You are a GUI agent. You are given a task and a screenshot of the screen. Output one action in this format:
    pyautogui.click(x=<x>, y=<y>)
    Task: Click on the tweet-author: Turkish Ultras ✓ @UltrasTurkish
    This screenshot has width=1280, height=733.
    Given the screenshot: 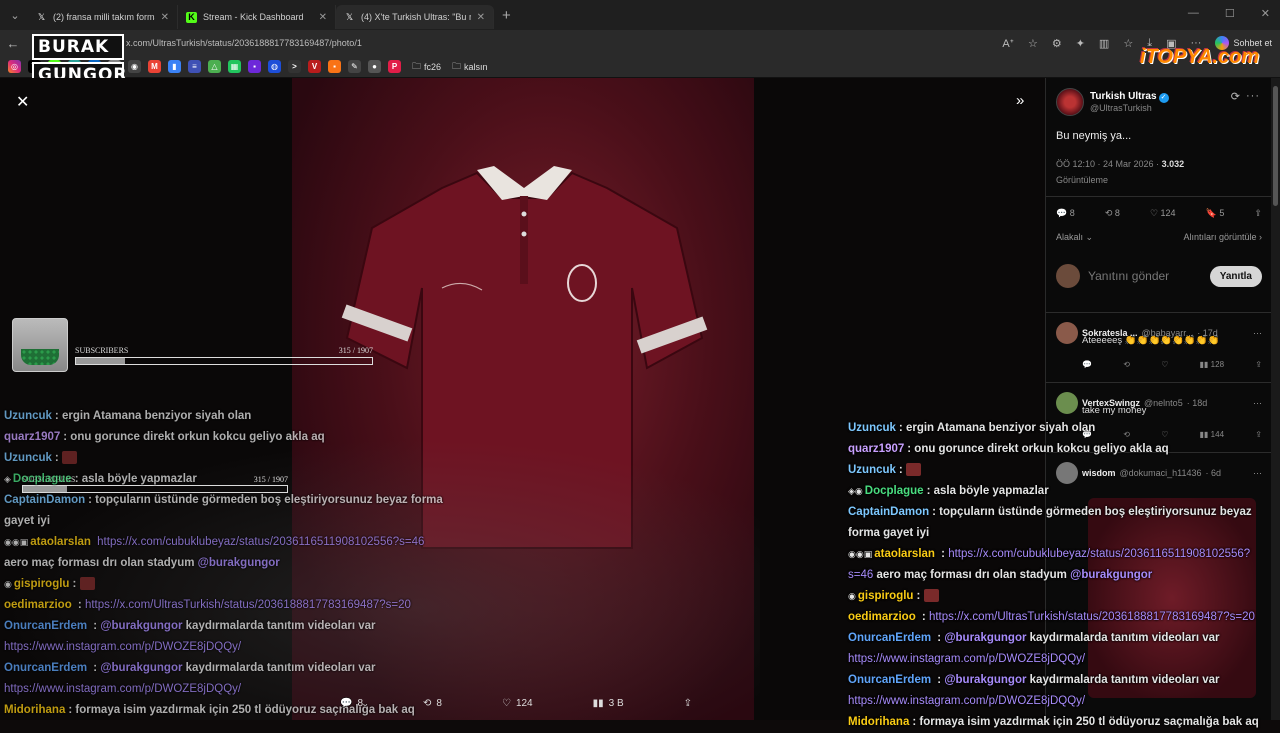 What is the action you would take?
    pyautogui.click(x=1112, y=102)
    